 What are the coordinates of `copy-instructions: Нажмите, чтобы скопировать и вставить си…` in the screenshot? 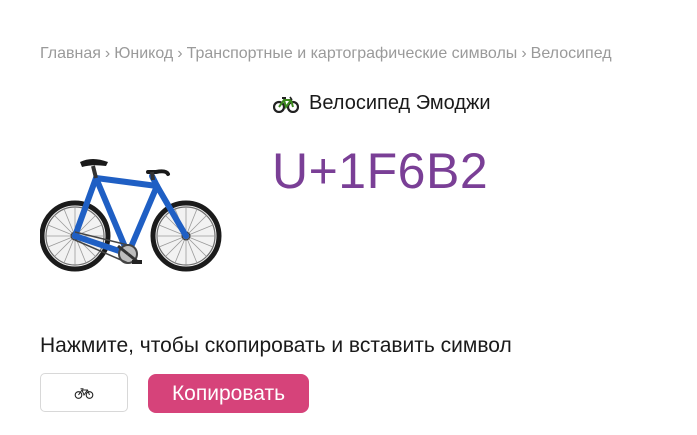 It's located at (276, 345).